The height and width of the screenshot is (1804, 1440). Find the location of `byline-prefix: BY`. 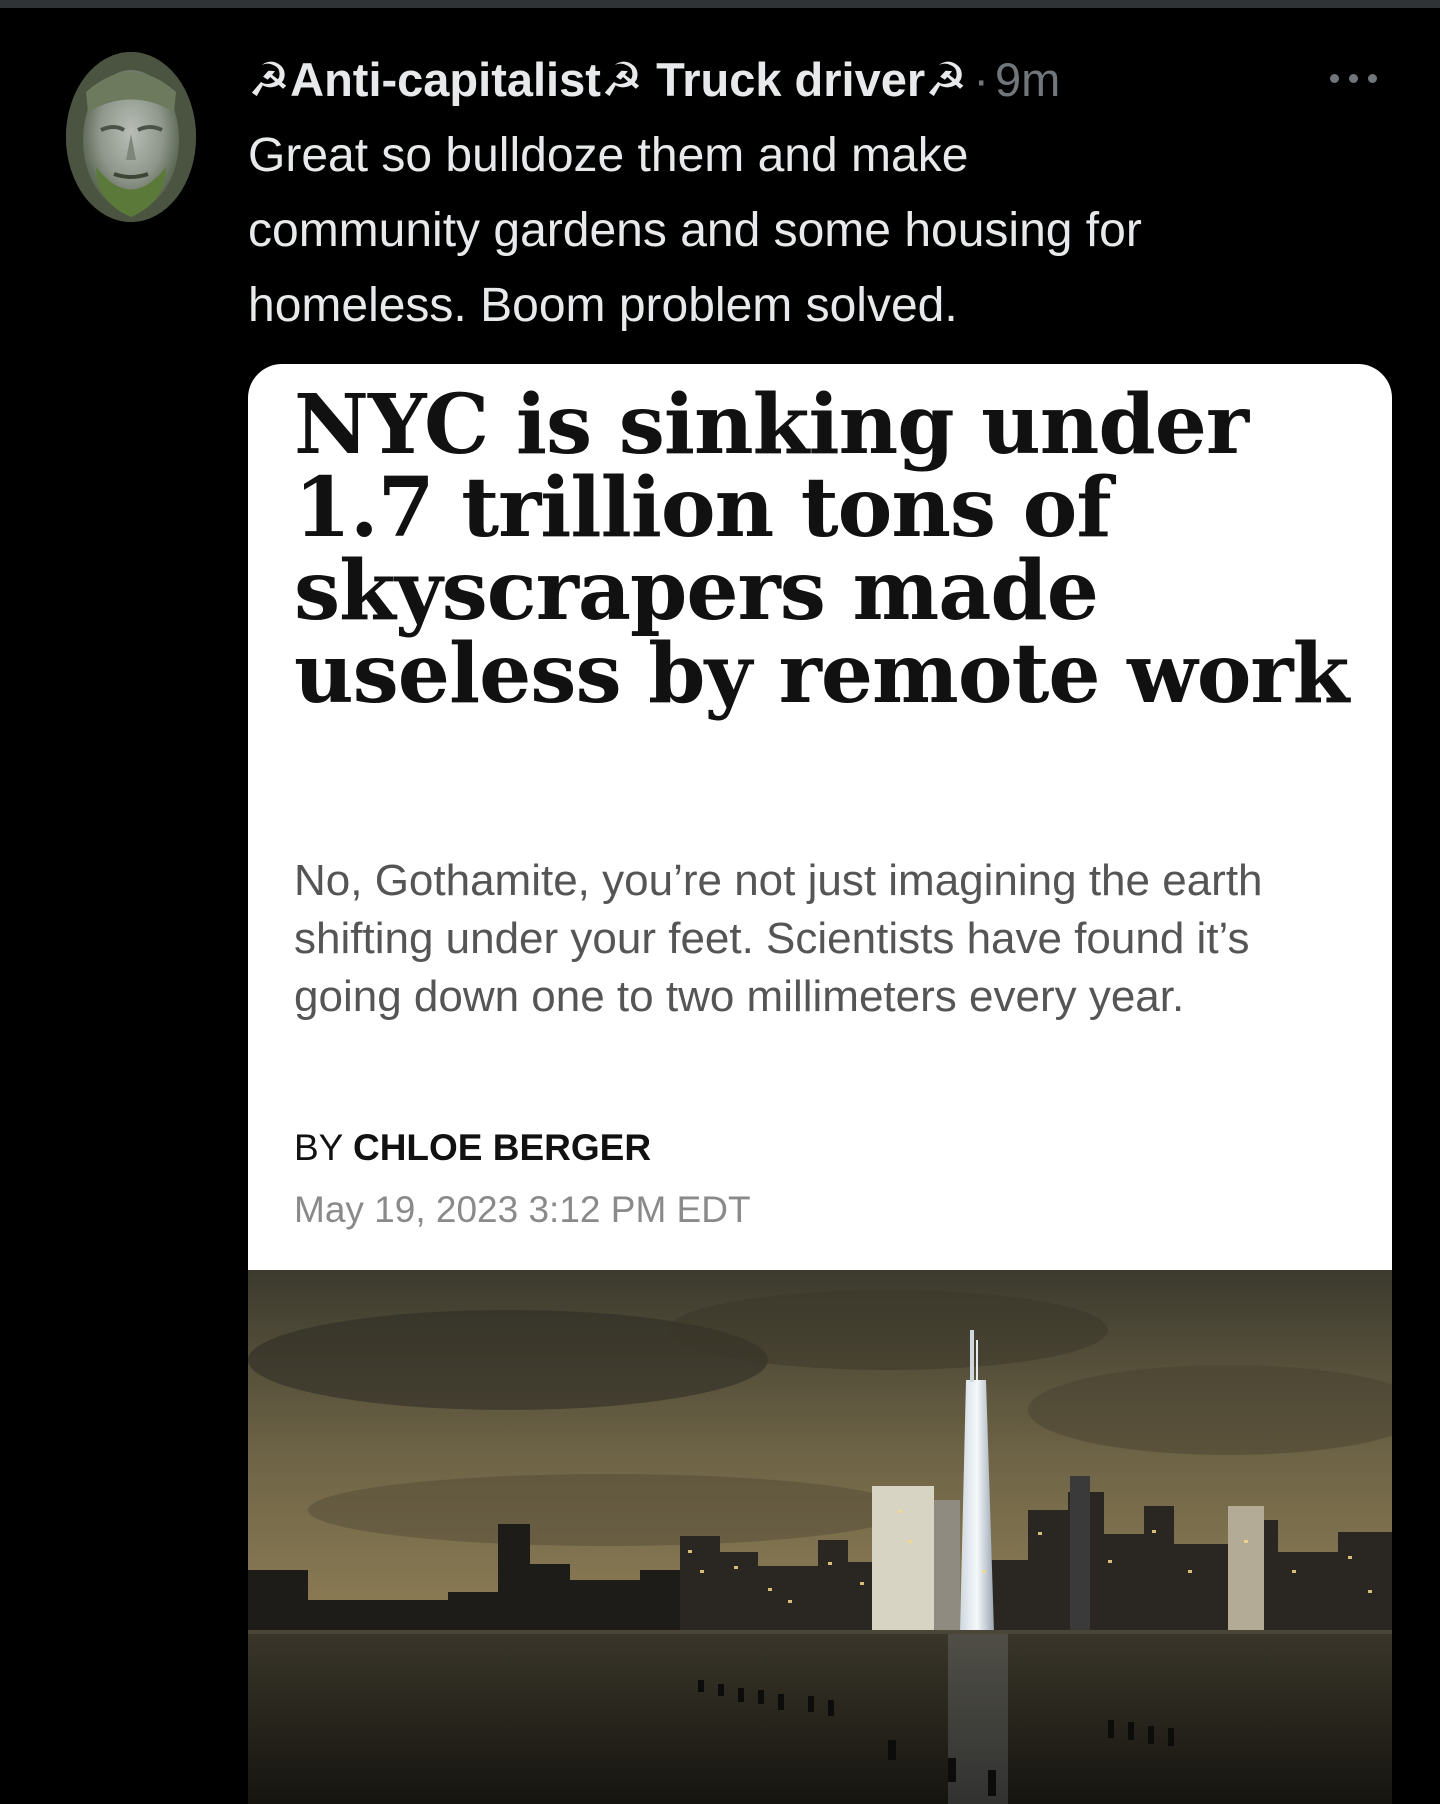

byline-prefix: BY is located at coordinates (318, 1147).